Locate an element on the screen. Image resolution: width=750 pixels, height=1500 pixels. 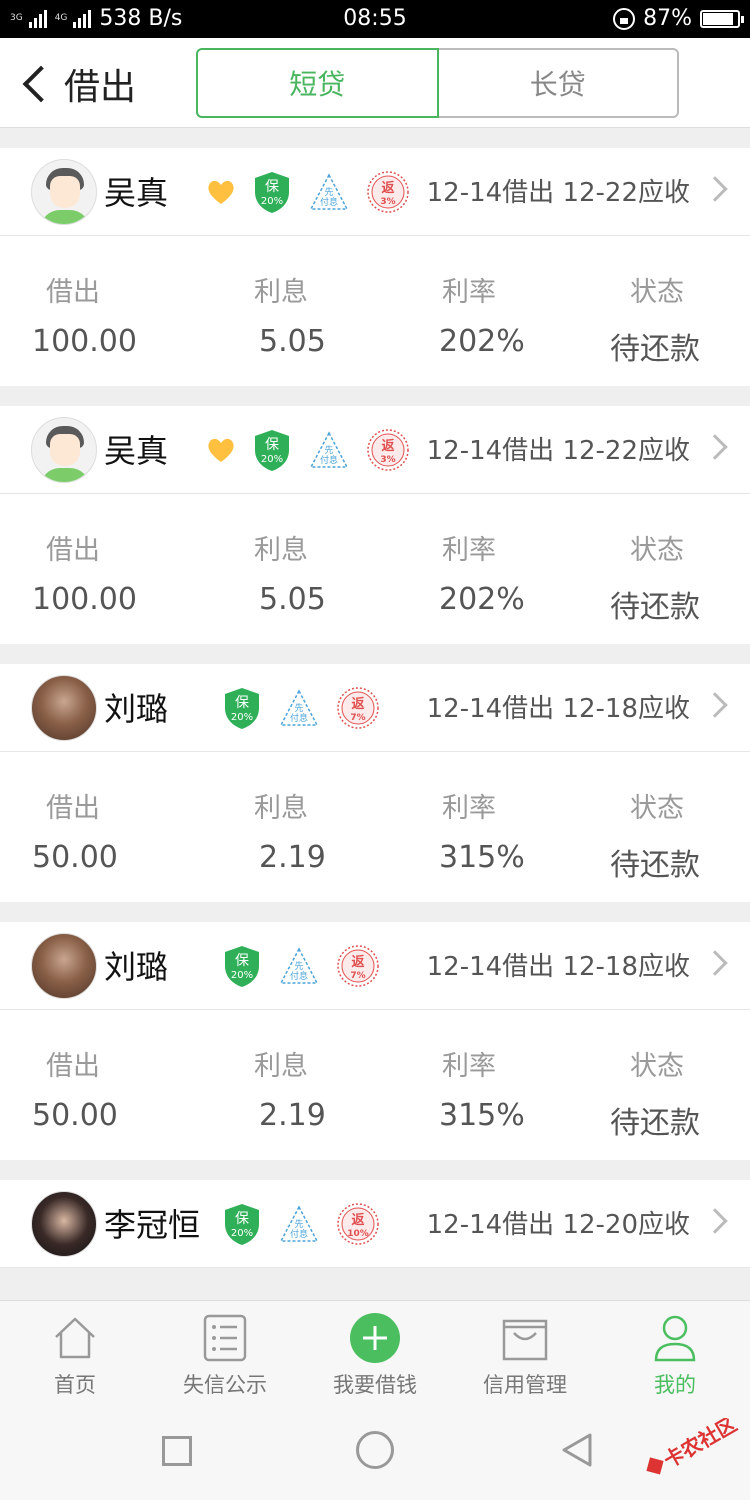
rebate-pct: 7% is located at coordinates (357, 718).